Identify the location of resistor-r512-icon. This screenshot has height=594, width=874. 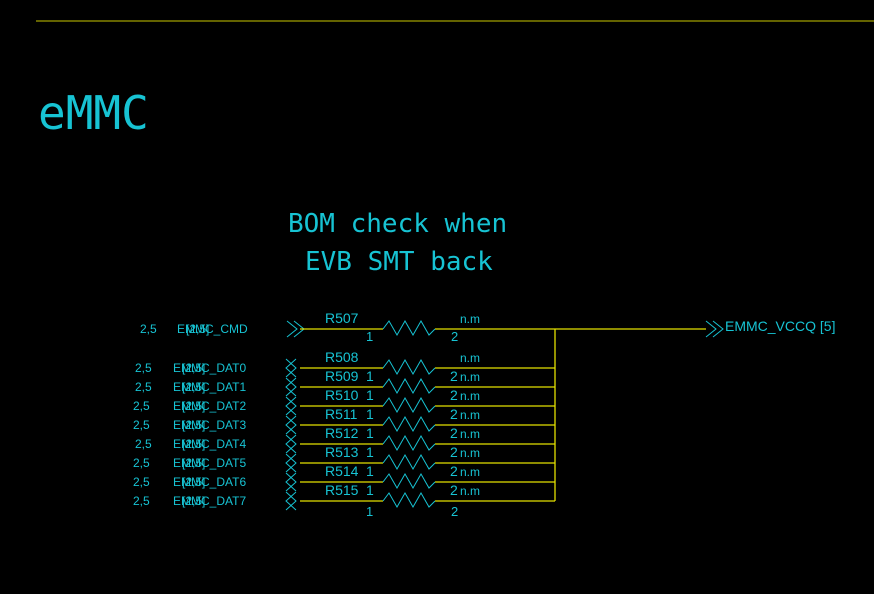
(409, 443).